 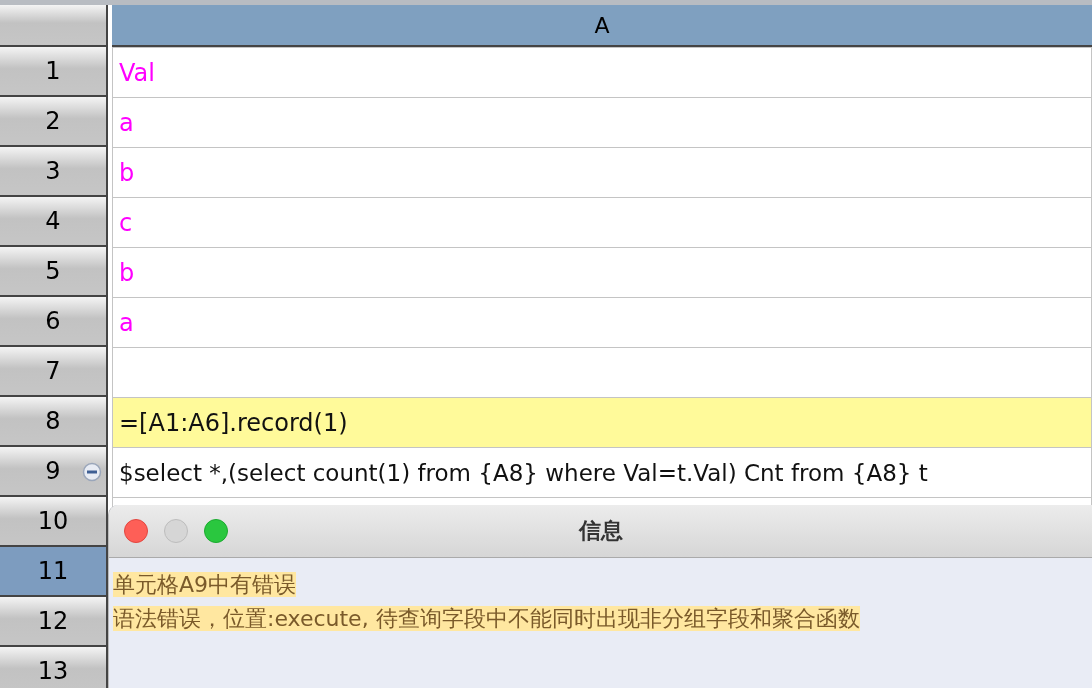 What do you see at coordinates (54, 322) in the screenshot?
I see `row-header: 6` at bounding box center [54, 322].